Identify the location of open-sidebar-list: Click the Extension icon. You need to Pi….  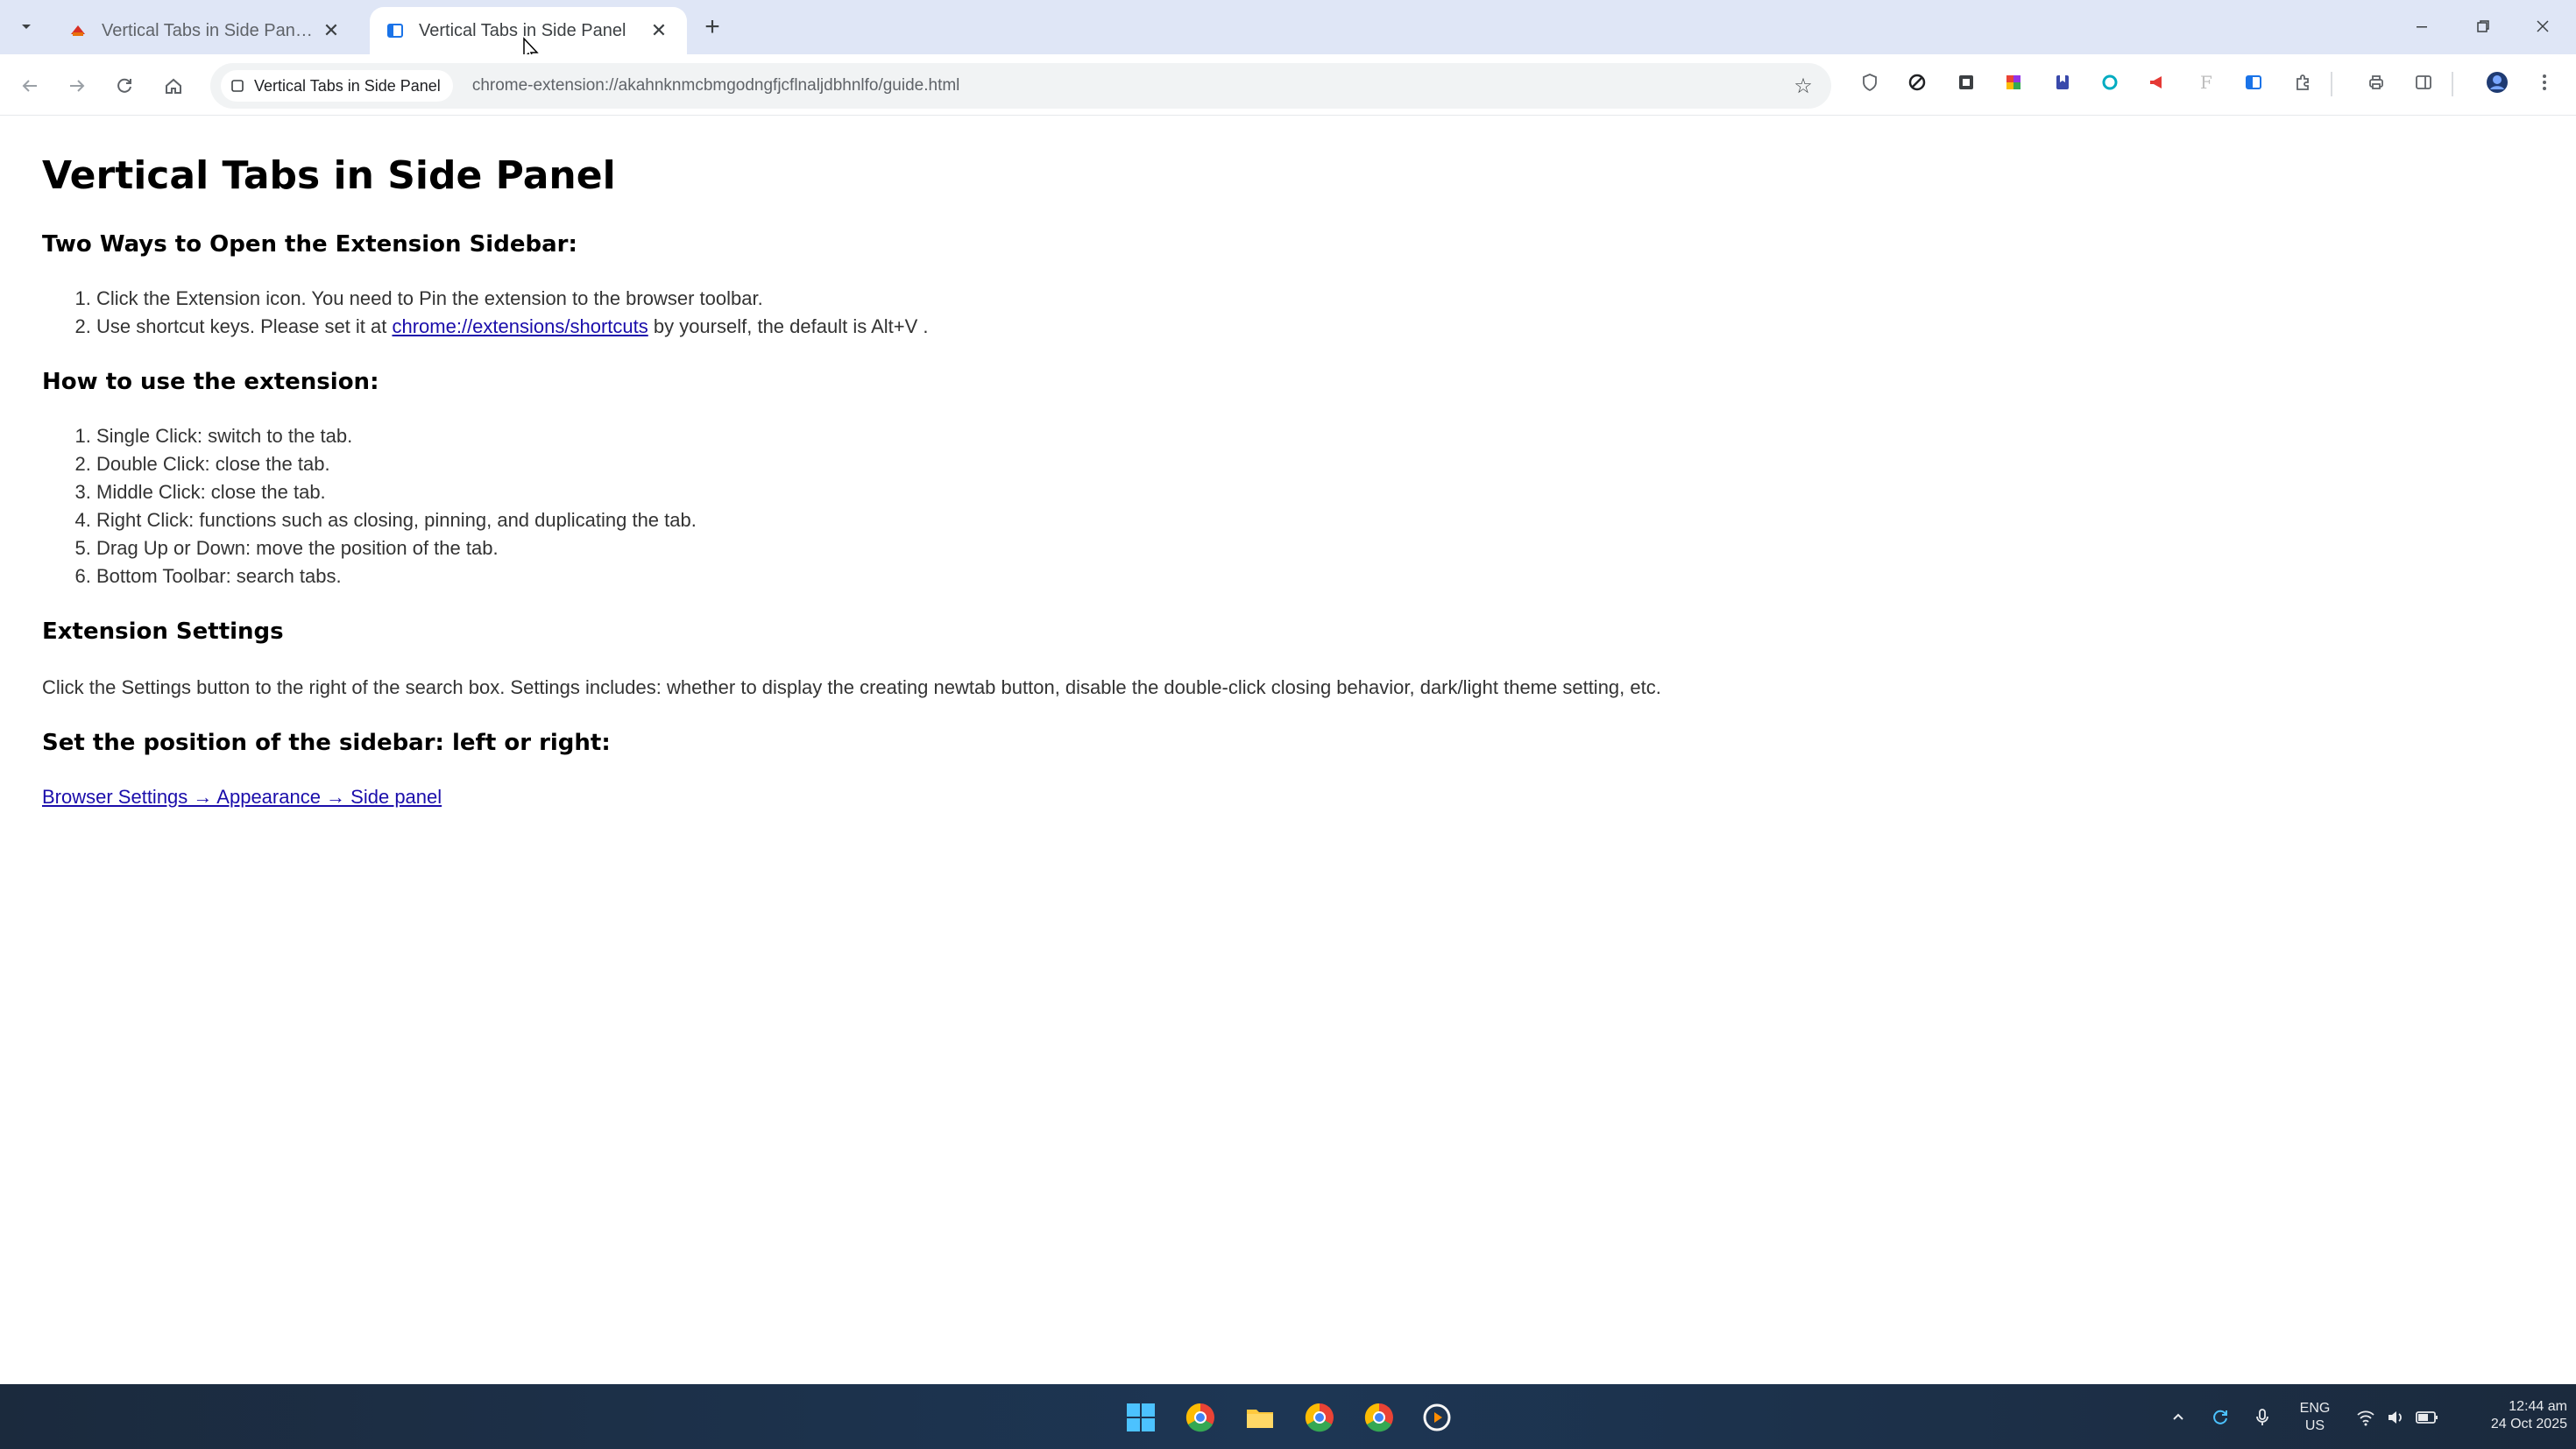
(1006, 313).